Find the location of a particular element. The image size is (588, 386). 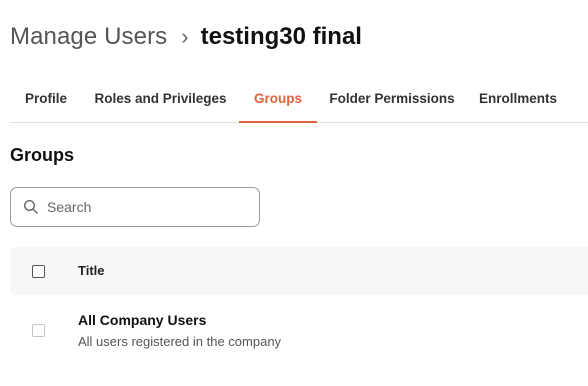

tab-folder-permissions: Folder Permissions is located at coordinates (392, 100).